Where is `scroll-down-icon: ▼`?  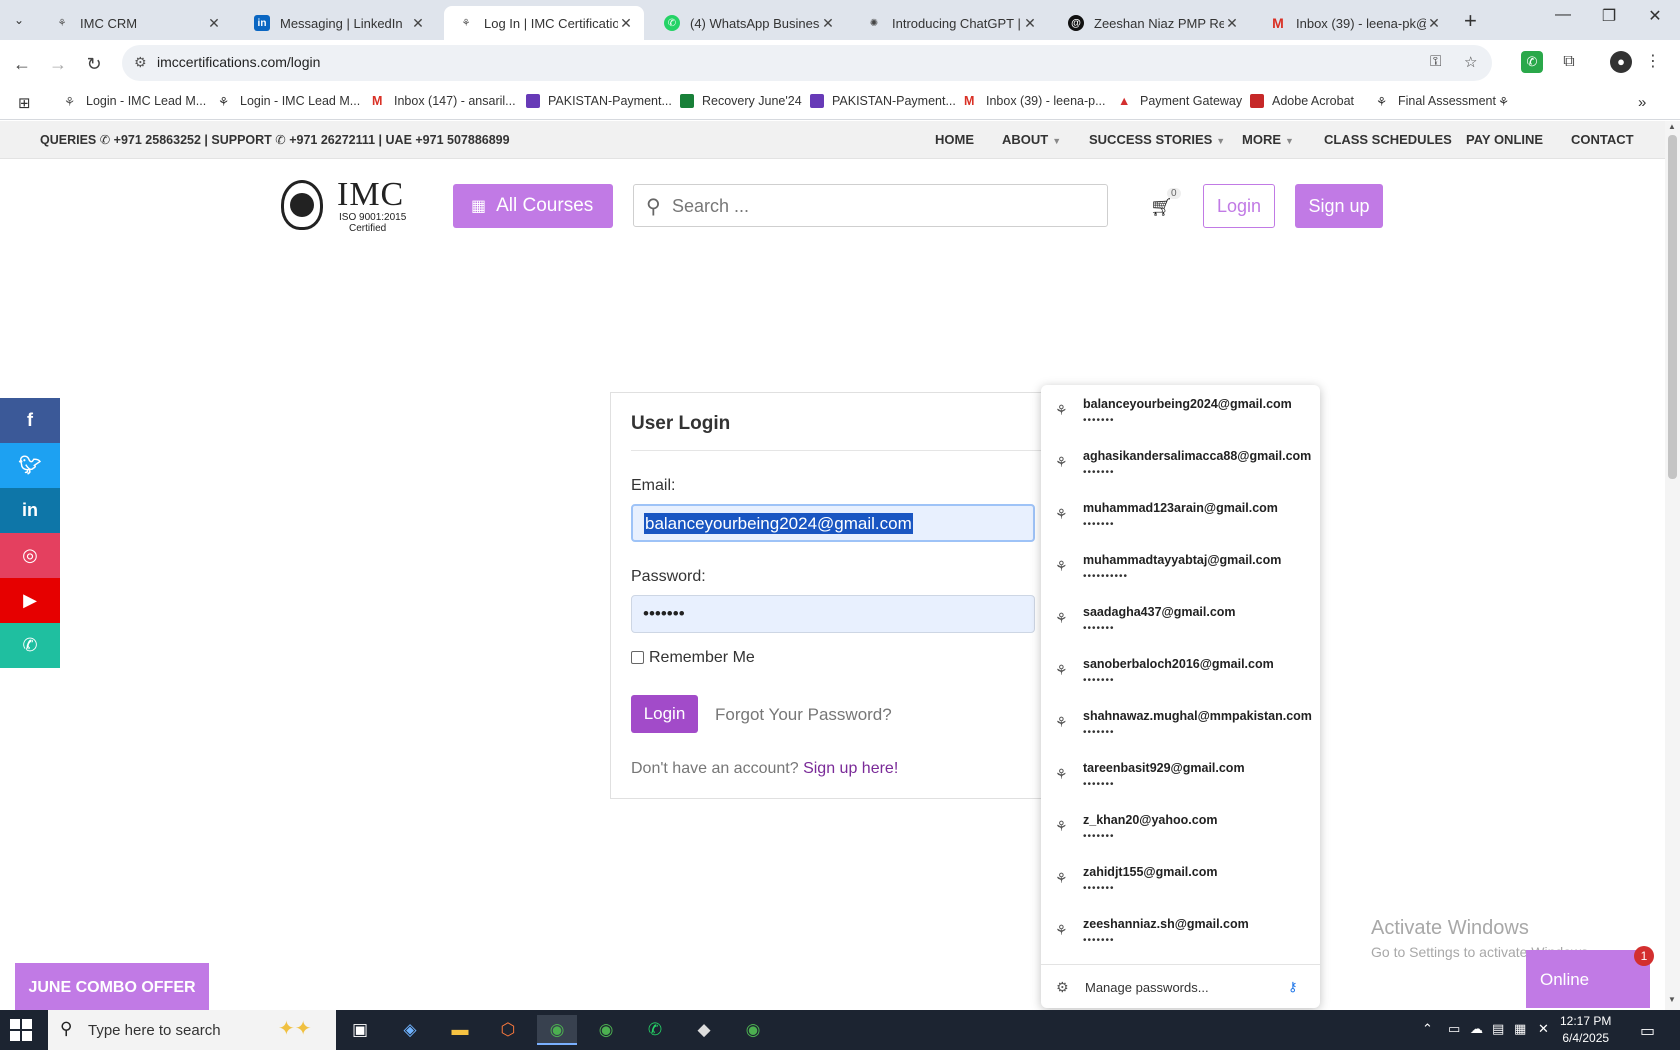
scroll-down-icon: ▼ is located at coordinates (1672, 999).